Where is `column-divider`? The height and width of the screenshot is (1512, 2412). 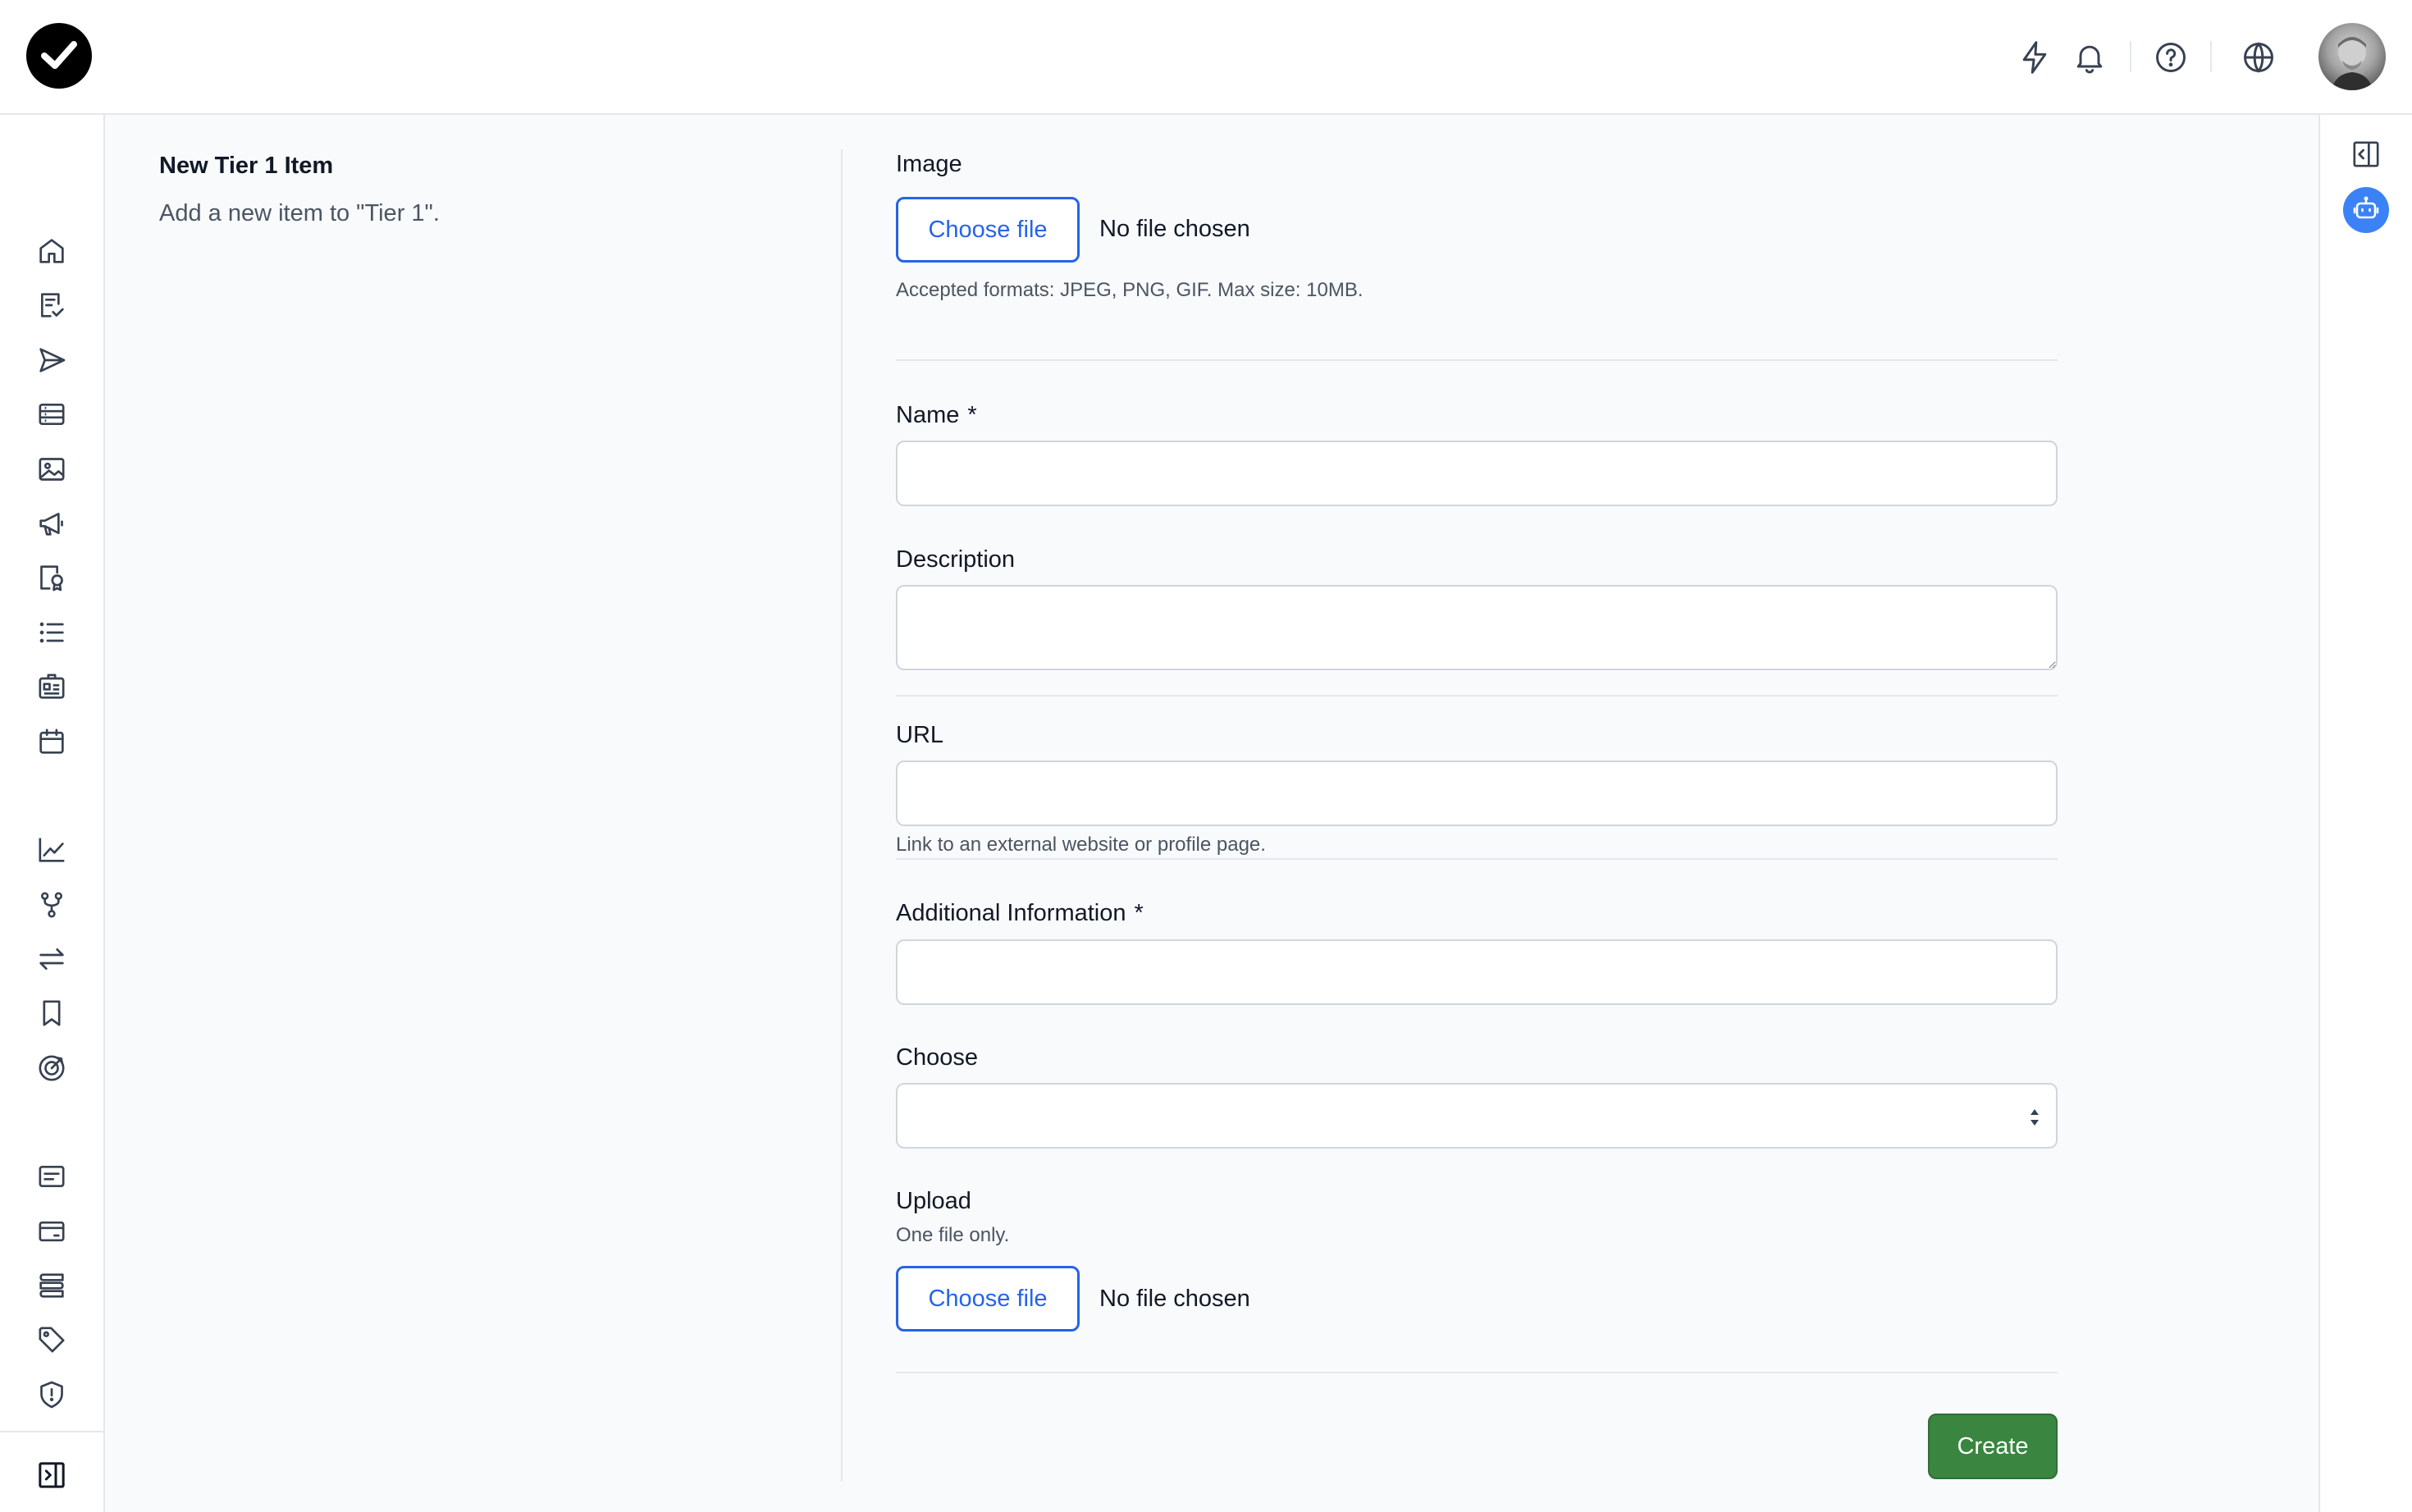
column-divider is located at coordinates (842, 816).